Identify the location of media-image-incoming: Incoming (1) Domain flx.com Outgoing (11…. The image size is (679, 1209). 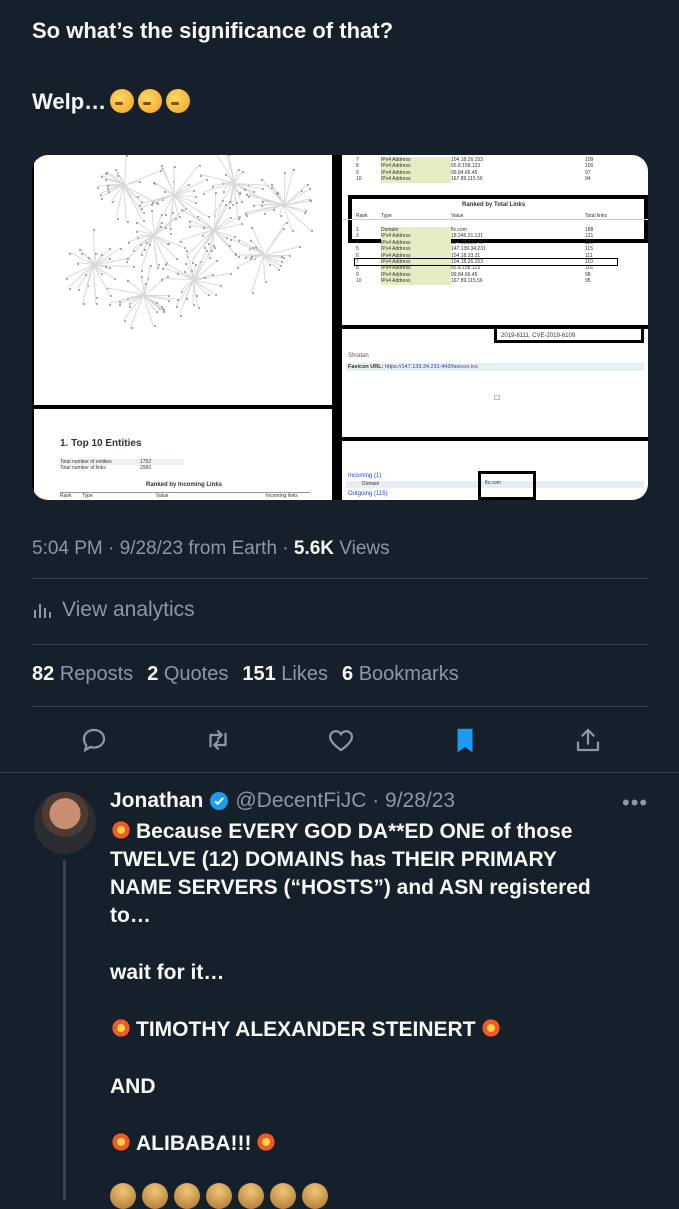
(495, 470).